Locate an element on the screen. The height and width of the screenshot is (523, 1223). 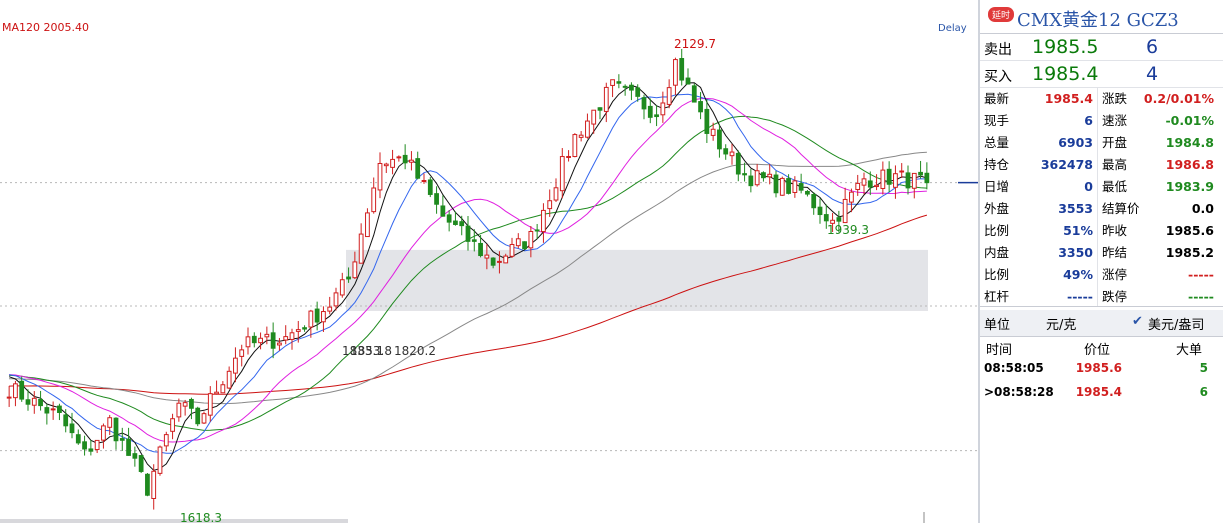
stat-label: 比例 is located at coordinates (997, 274).